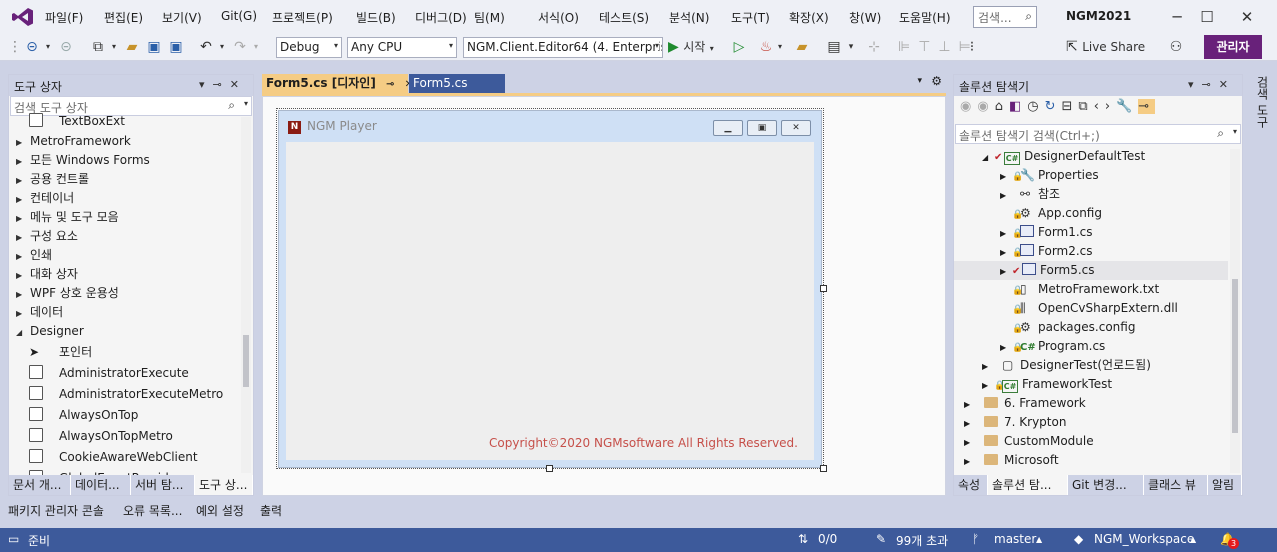  Describe the element at coordinates (1127, 106) in the screenshot. I see `wrench-icon: 🔧` at that location.